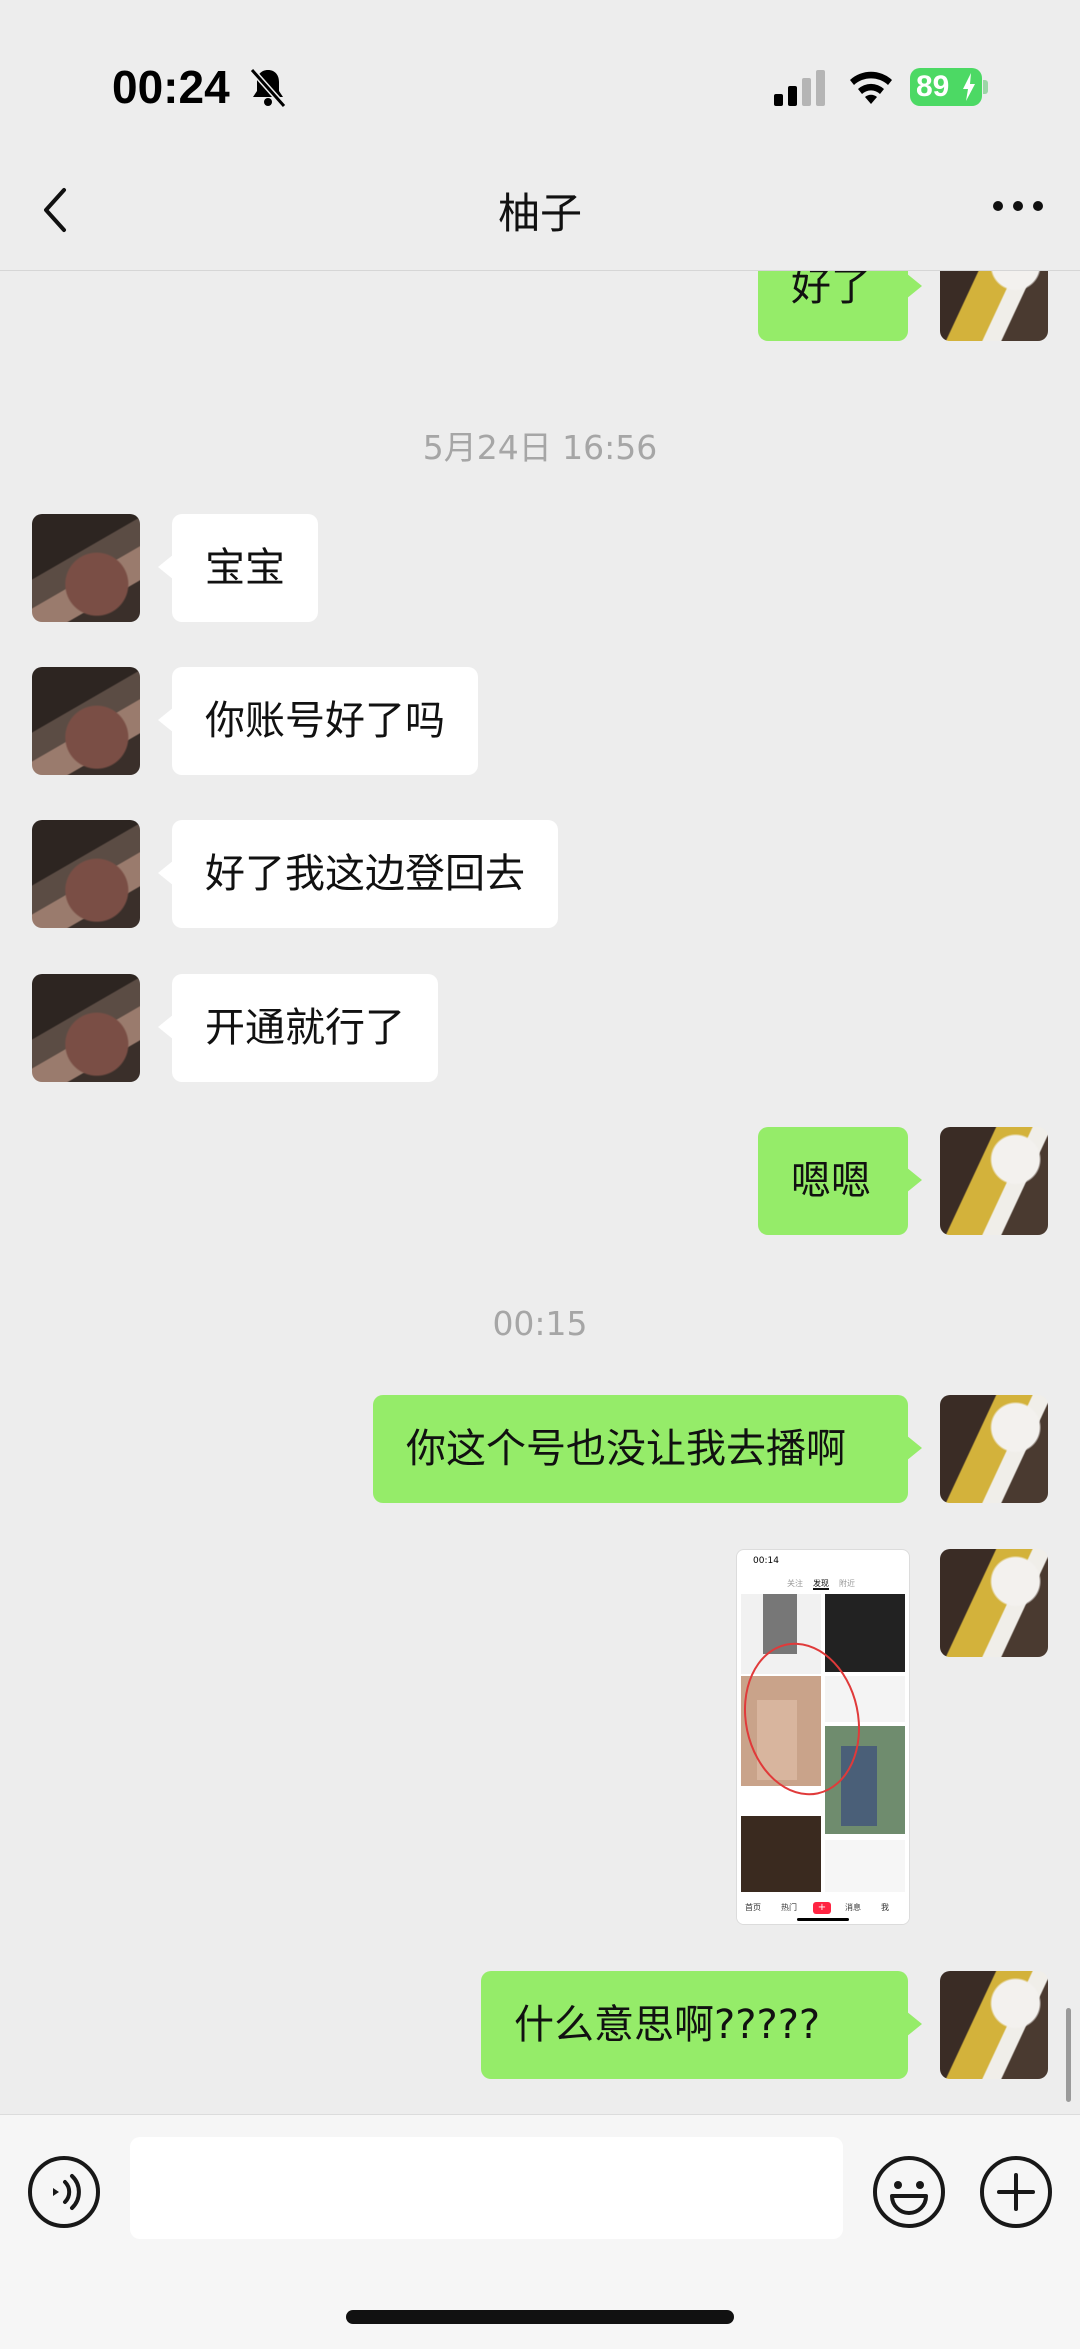 This screenshot has height=2349, width=1080. What do you see at coordinates (540, 1323) in the screenshot?
I see `message-timestamp: 00:15` at bounding box center [540, 1323].